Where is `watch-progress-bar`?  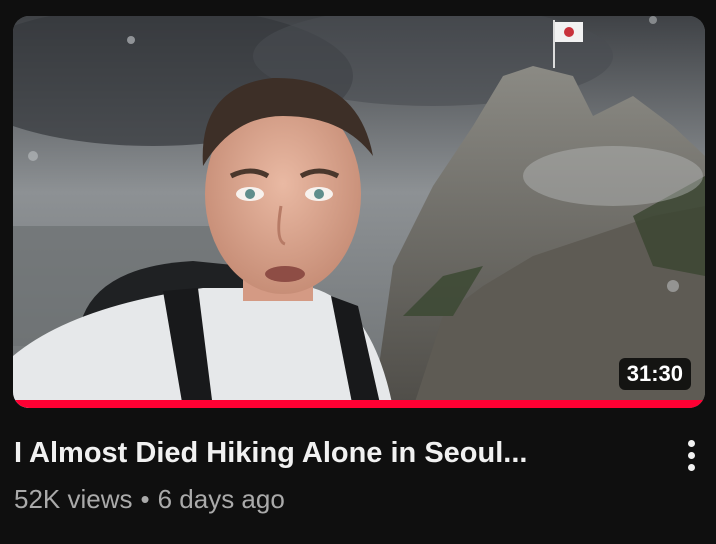
watch-progress-bar is located at coordinates (359, 404).